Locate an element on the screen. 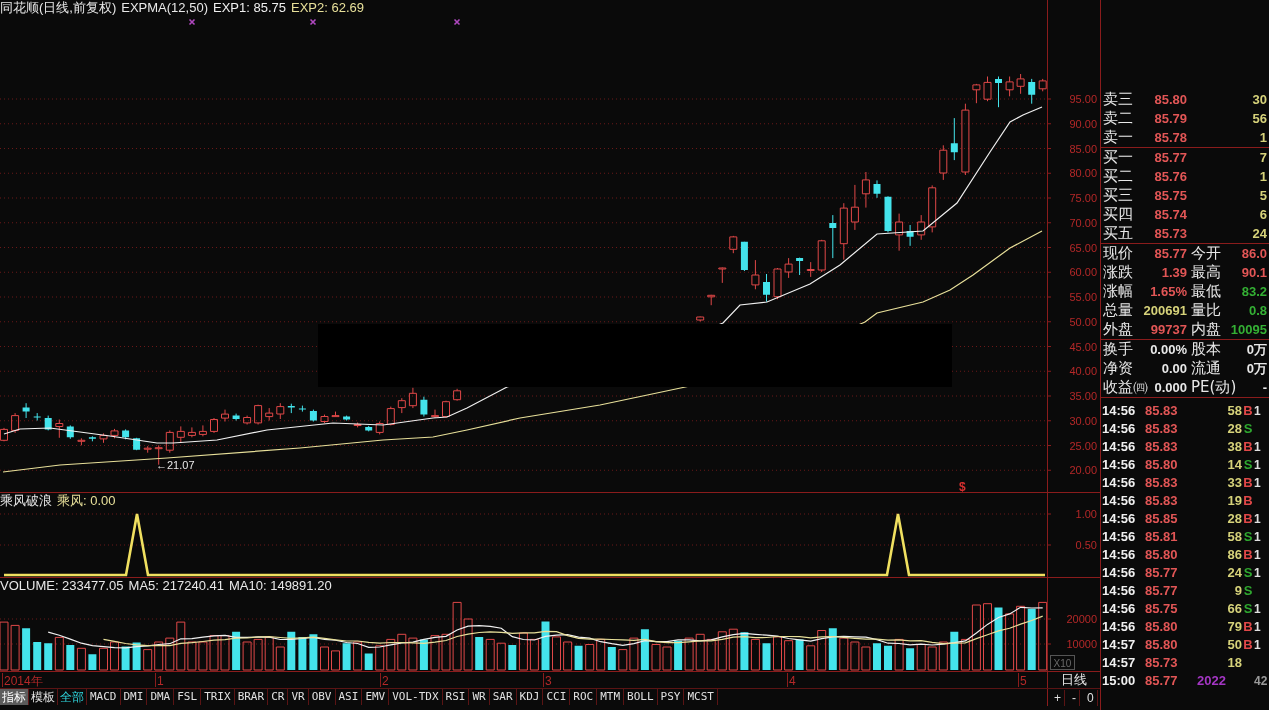 This screenshot has width=1269, height=710. trade-time: 14:57 is located at coordinates (1119, 645).